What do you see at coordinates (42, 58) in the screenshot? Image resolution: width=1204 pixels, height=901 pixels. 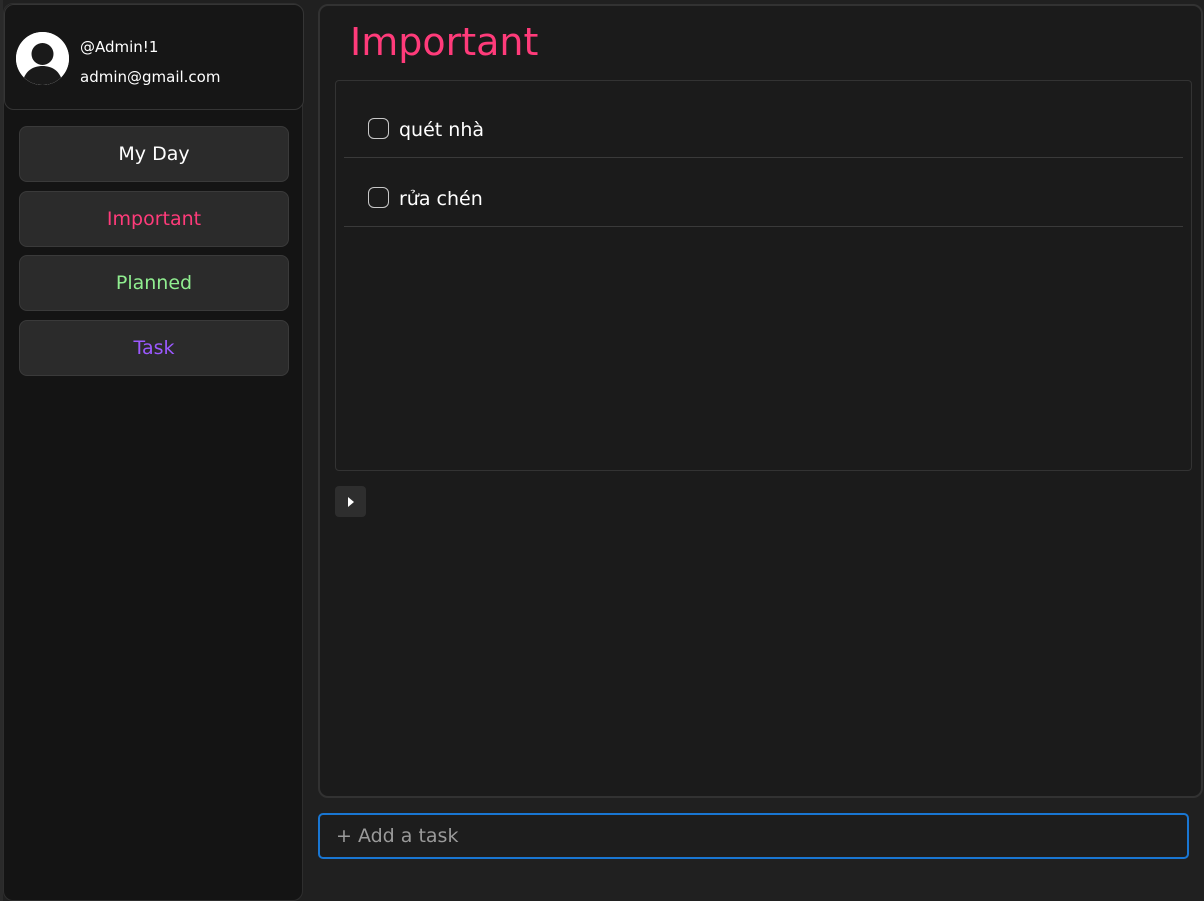 I see `avatar-icon` at bounding box center [42, 58].